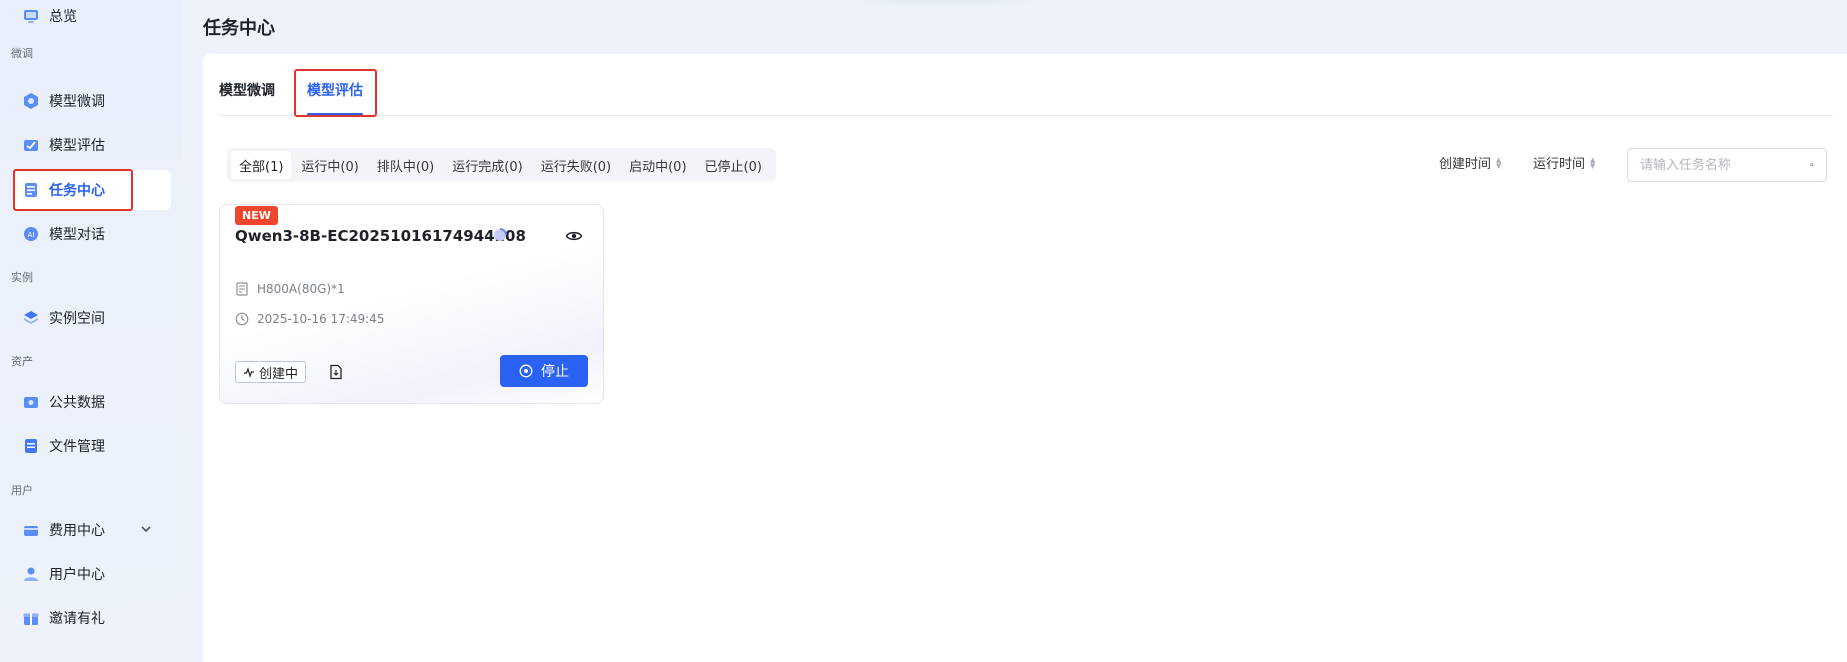 This screenshot has width=1847, height=662. I want to click on sidebar-group-instance: 实例, so click(22, 277).